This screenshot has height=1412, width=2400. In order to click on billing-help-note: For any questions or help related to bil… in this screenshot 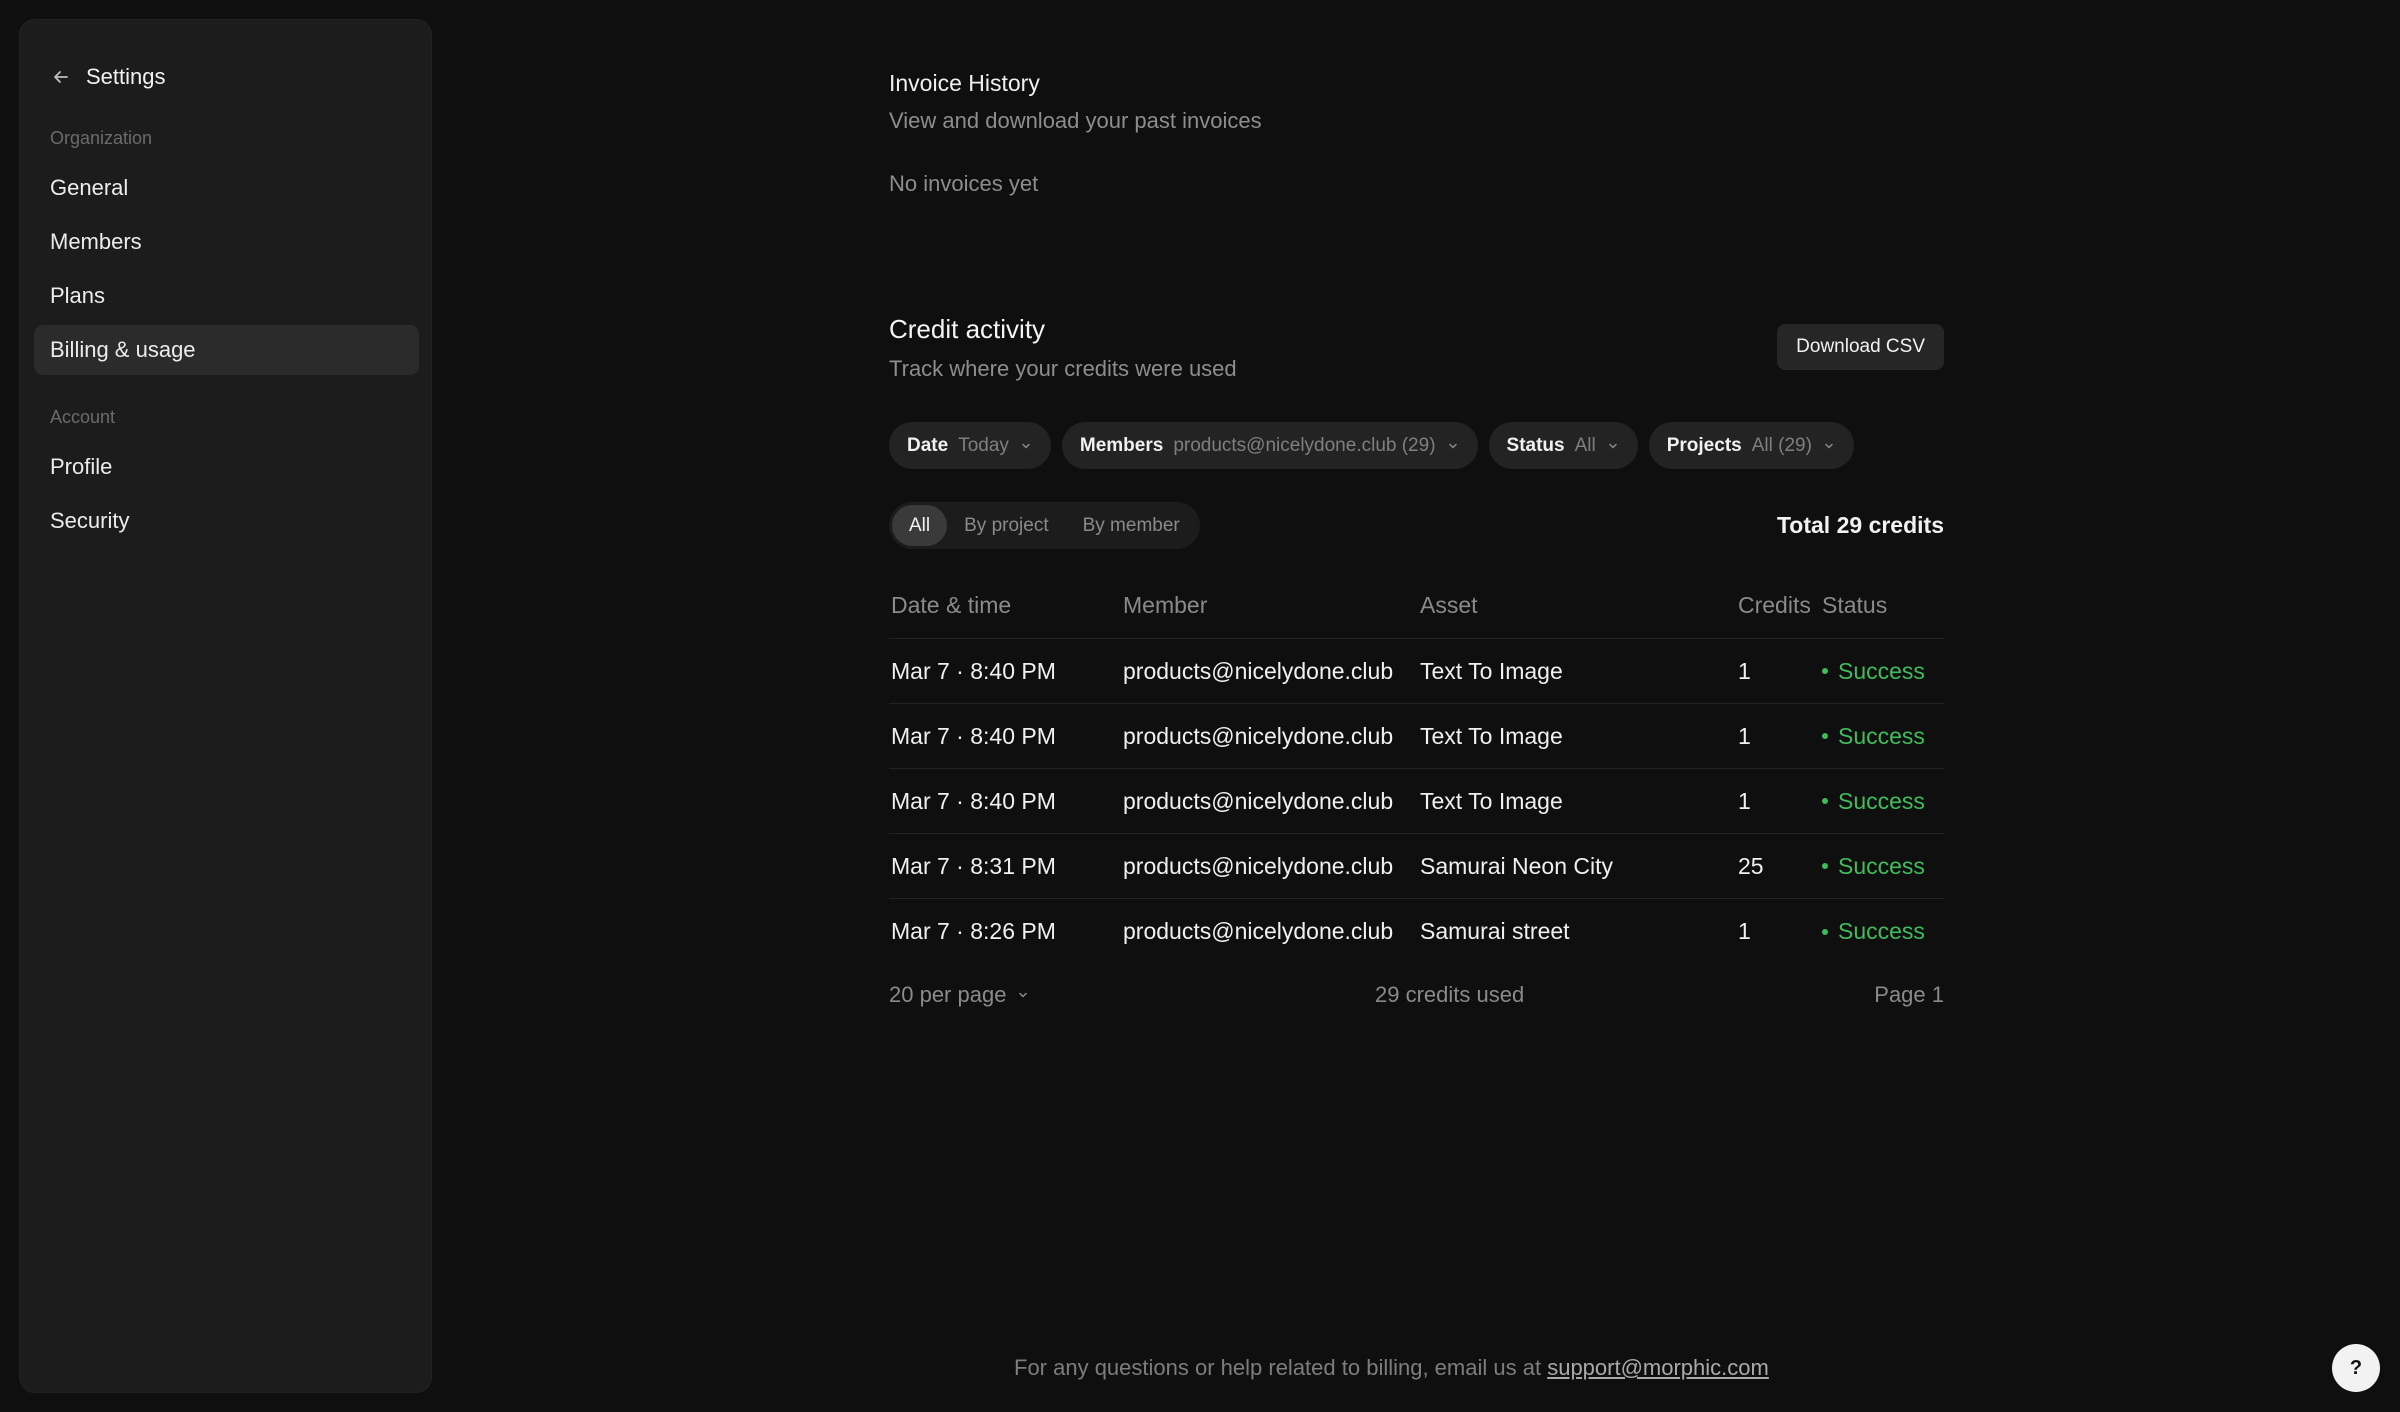, I will do `click(1391, 1368)`.